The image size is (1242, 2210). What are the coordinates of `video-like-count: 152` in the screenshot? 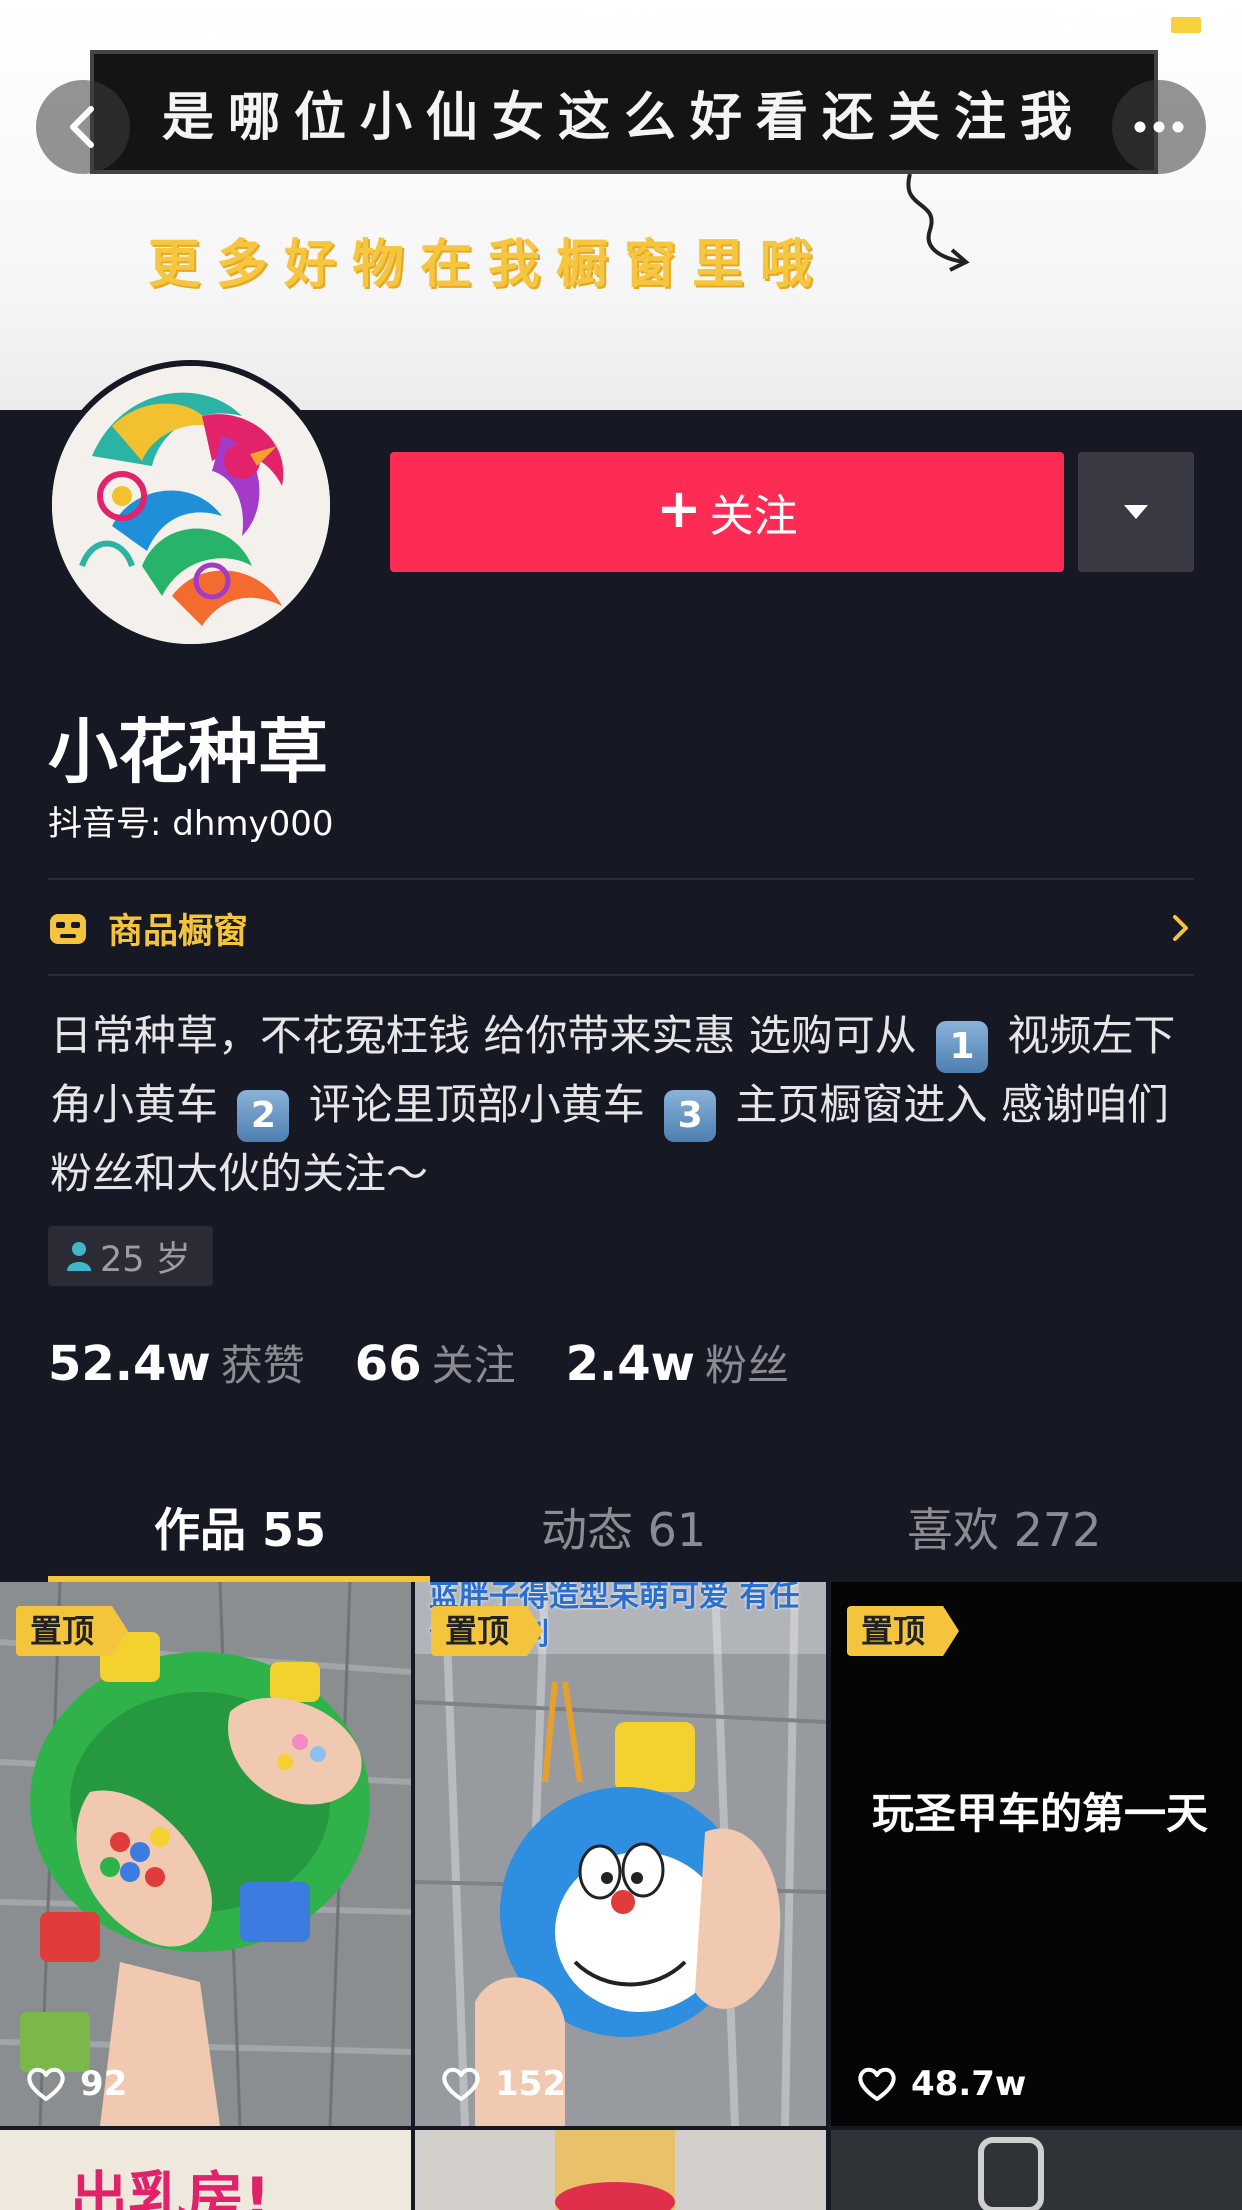 It's located at (503, 2084).